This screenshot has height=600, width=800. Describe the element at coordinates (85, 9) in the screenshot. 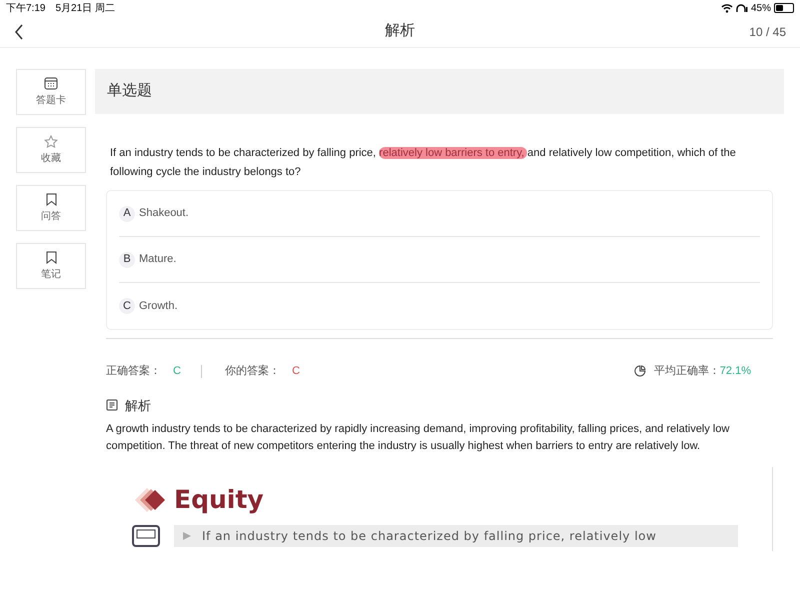

I see `status-date: 5月21日 周二` at that location.